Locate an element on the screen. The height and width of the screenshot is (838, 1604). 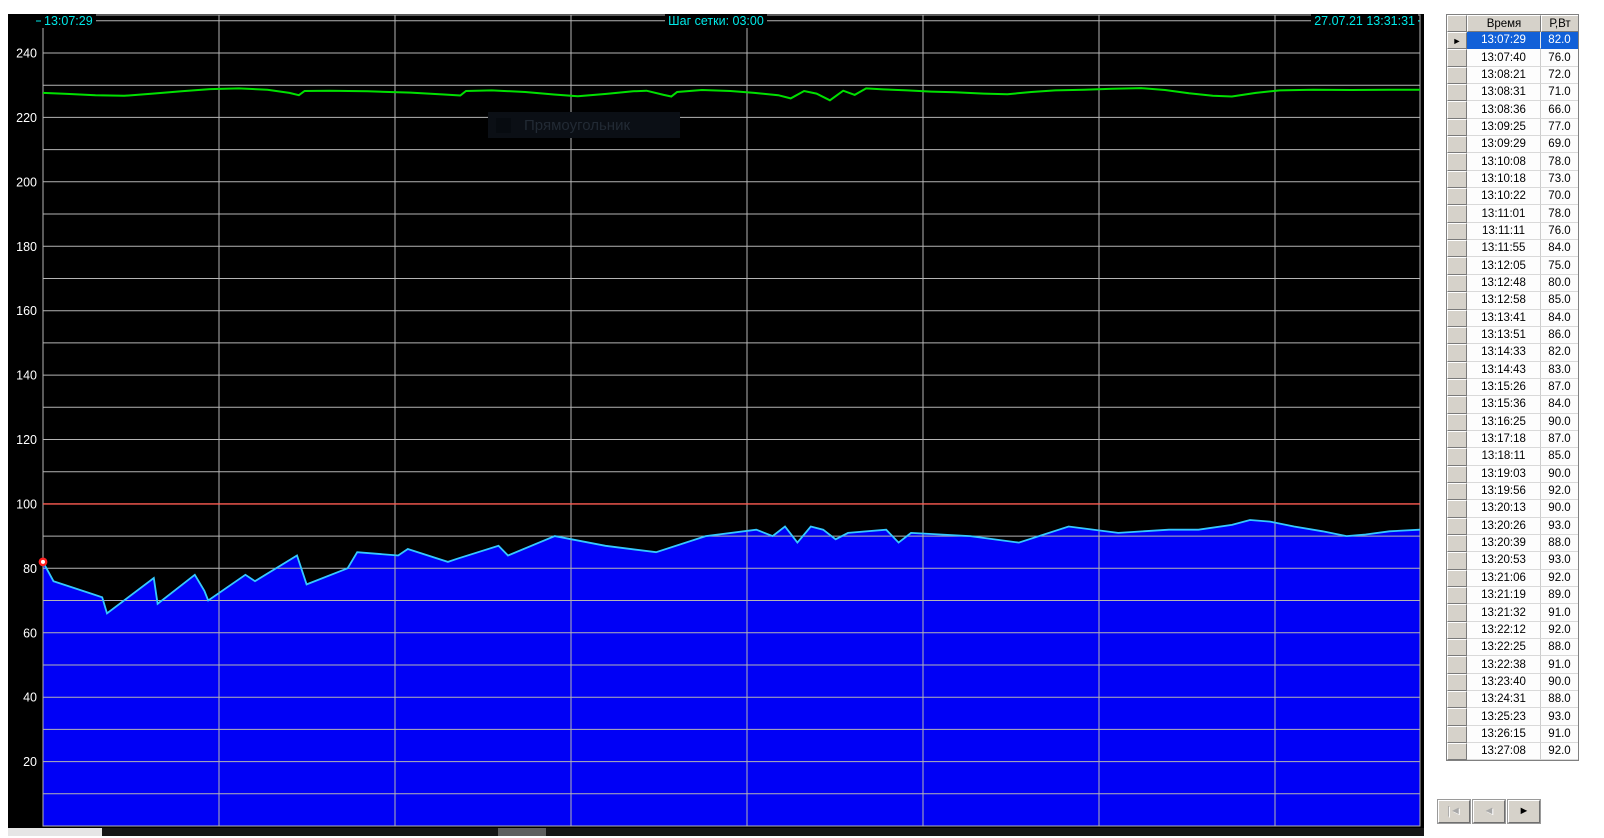
row-selector: ► is located at coordinates (1457, 41).